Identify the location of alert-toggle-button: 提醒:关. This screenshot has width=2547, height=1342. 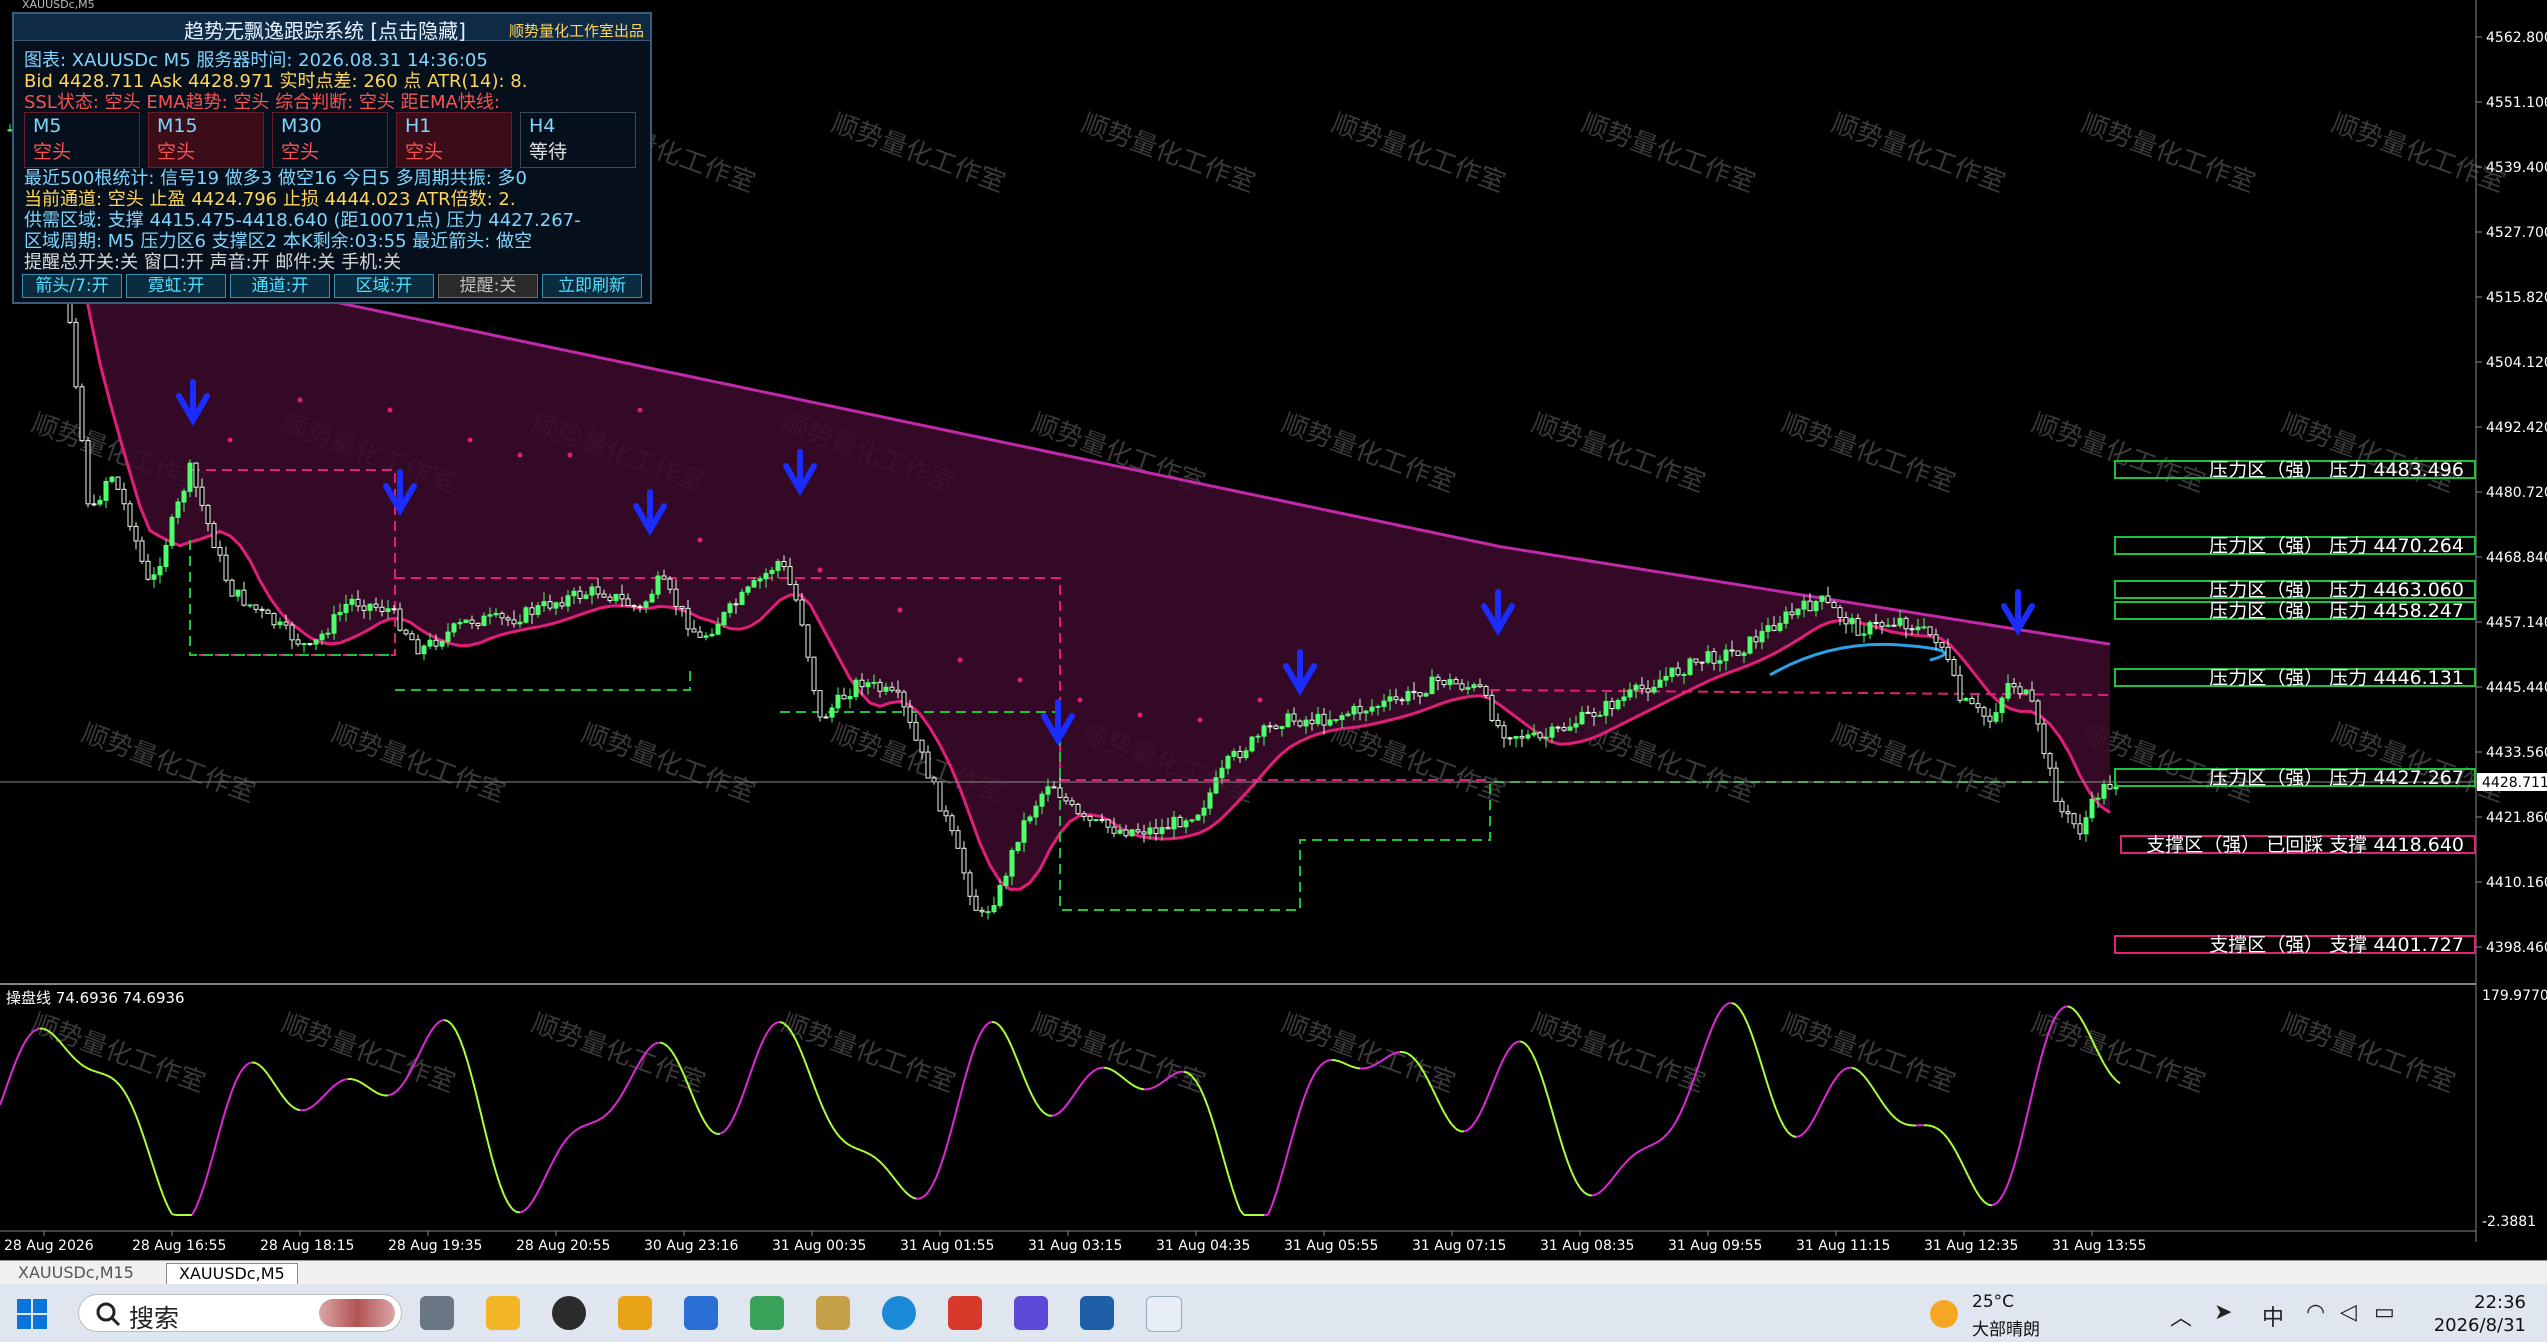
(488, 286).